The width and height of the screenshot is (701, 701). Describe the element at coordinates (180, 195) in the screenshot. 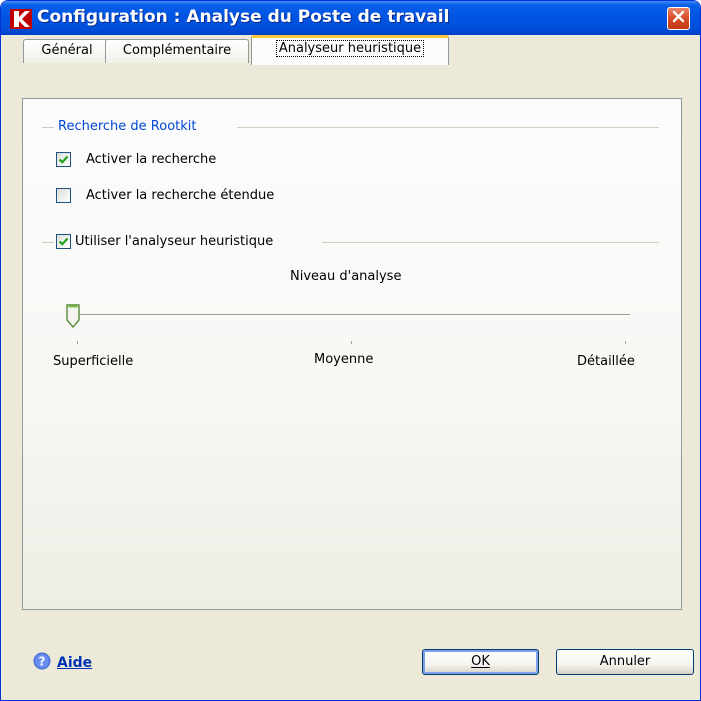

I see `enable-extended-search-label: Activer la recherche étendue` at that location.